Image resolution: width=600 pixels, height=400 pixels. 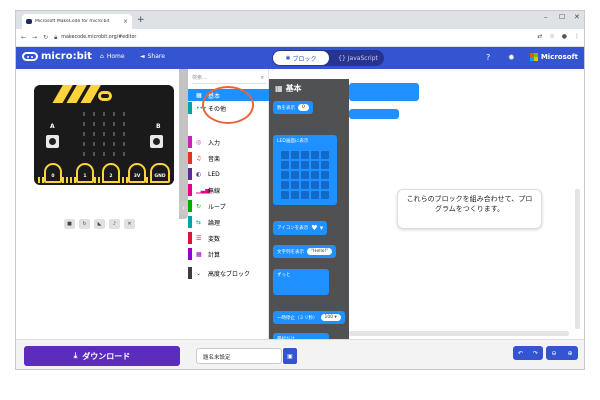 What do you see at coordinates (228, 174) in the screenshot?
I see `category-led: ◐ LED` at bounding box center [228, 174].